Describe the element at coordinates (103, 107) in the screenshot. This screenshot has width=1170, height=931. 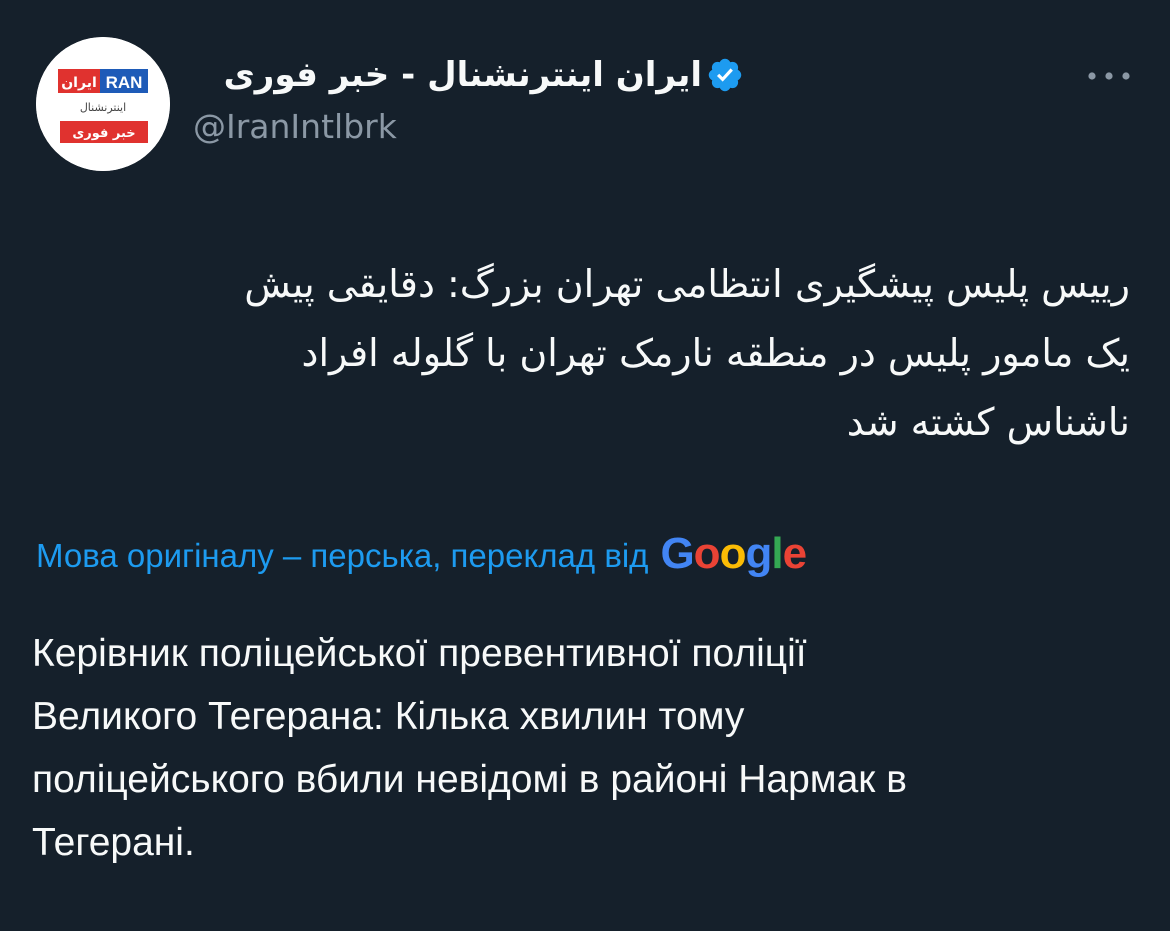
I see `logo-subtitle-text: اینترنشنال` at that location.